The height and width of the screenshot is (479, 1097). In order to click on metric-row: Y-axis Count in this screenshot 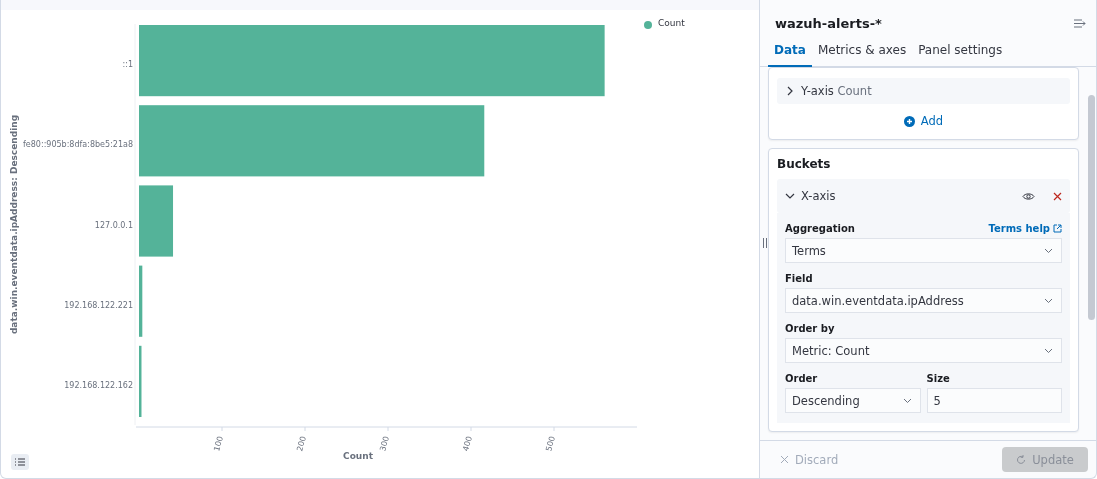, I will do `click(923, 91)`.